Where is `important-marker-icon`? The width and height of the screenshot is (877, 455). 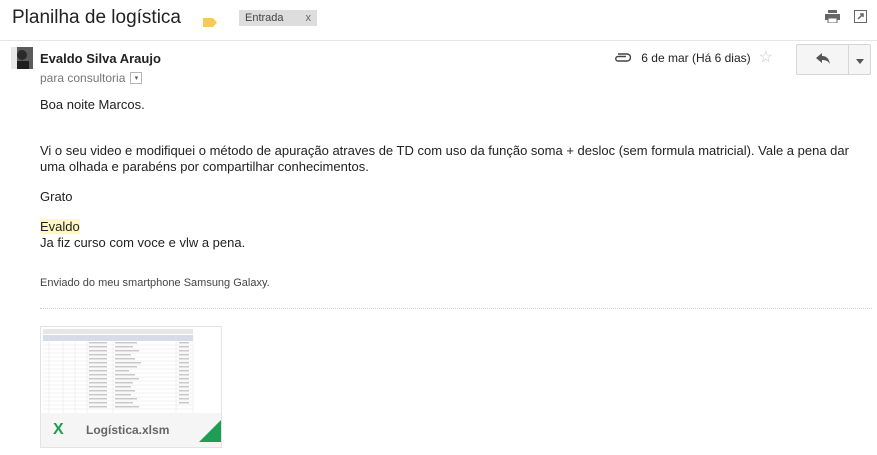
important-marker-icon is located at coordinates (210, 20).